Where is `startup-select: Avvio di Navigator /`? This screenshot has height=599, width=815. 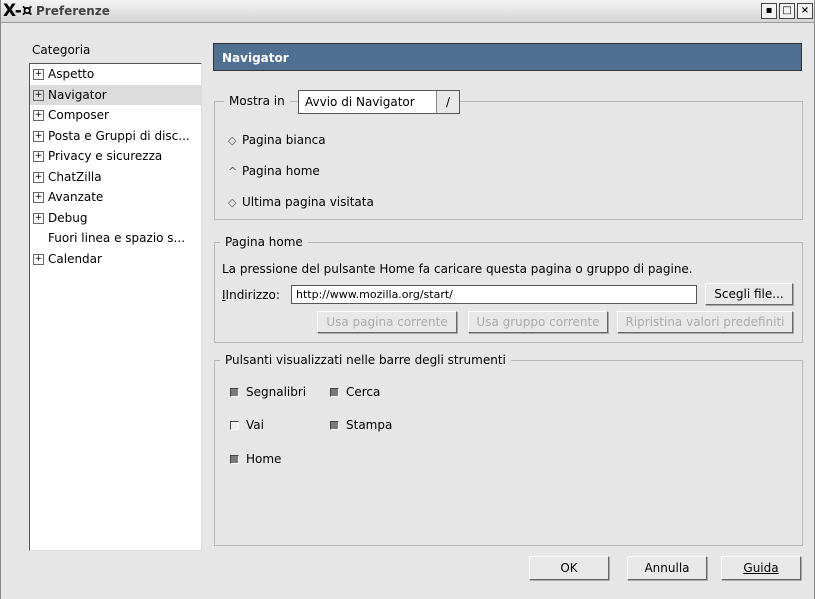
startup-select: Avvio di Navigator / is located at coordinates (379, 102).